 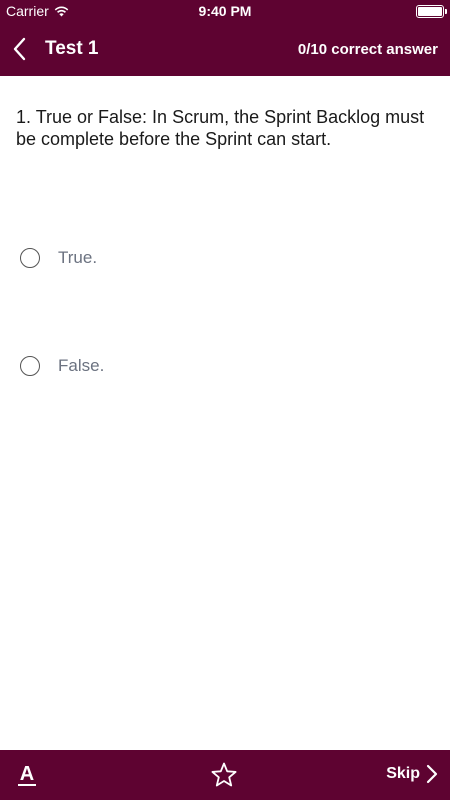 I want to click on nav-bar: Test 1 0/10 correct answer, so click(x=225, y=49).